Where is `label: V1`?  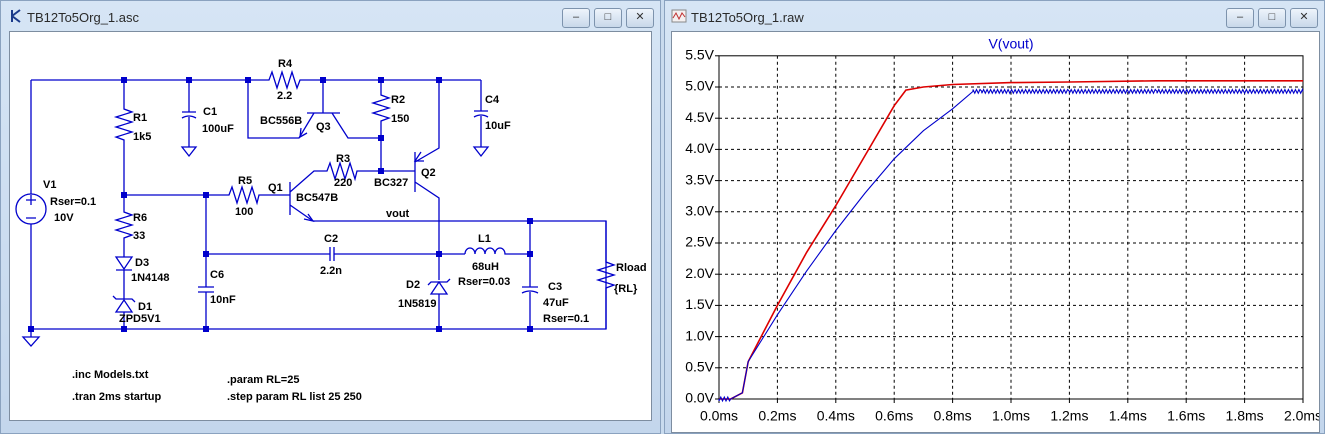 label: V1 is located at coordinates (49, 185).